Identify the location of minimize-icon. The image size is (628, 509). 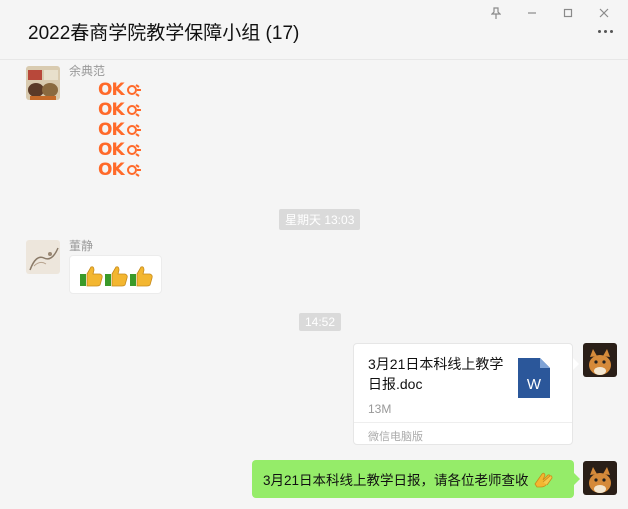
(532, 13).